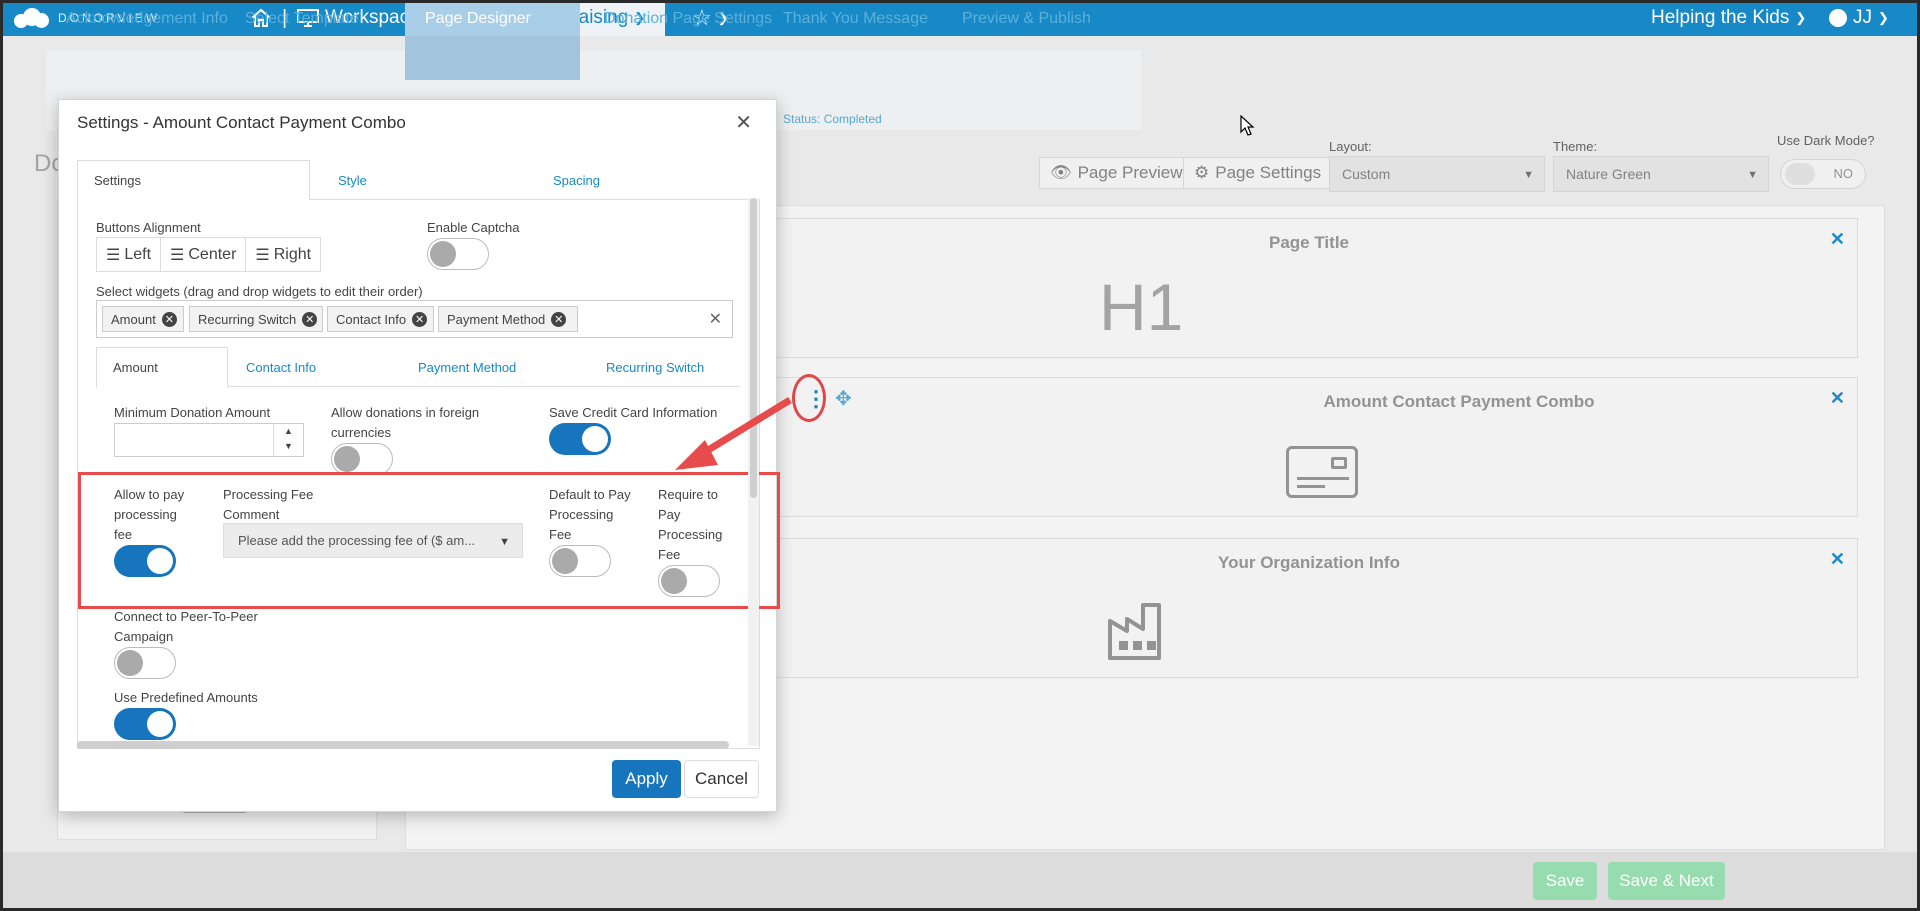  What do you see at coordinates (733, 433) in the screenshot?
I see `annotation-arrow-icon` at bounding box center [733, 433].